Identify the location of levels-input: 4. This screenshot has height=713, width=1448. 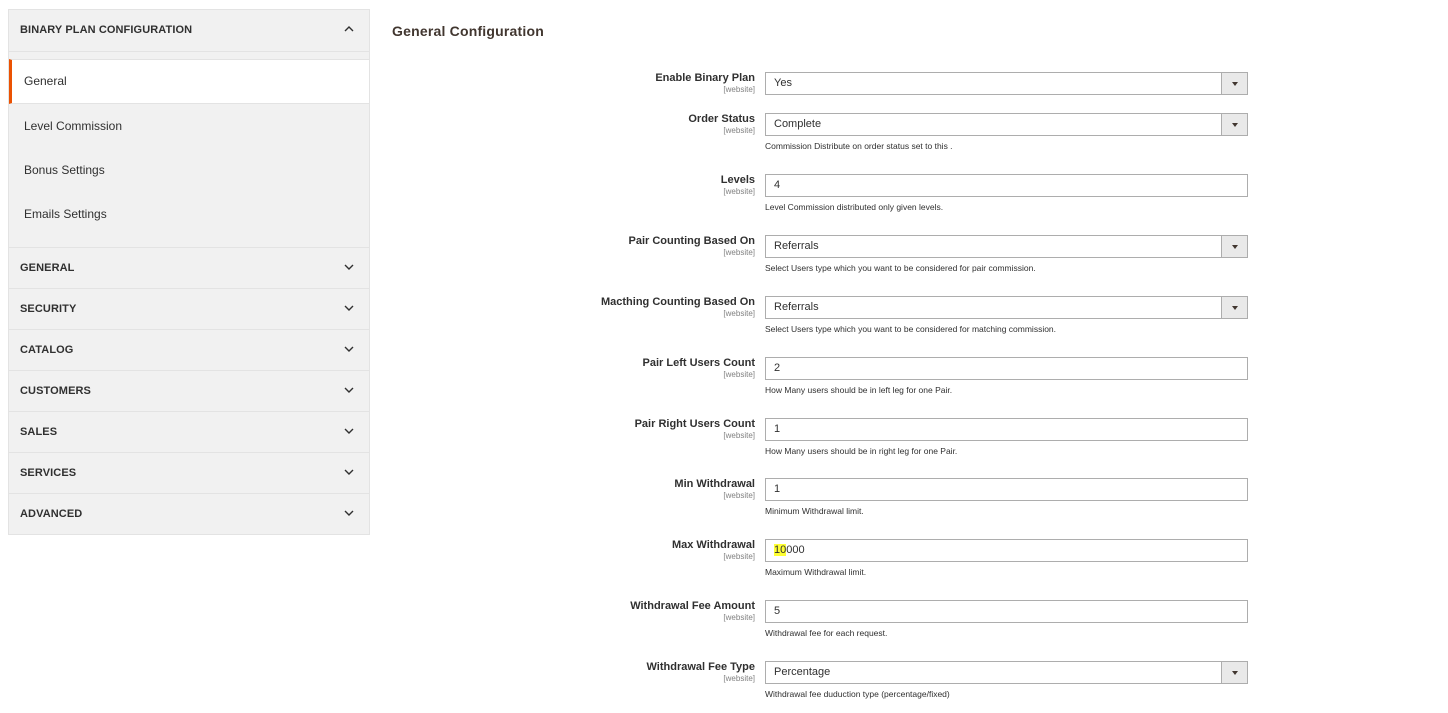
(1006, 185).